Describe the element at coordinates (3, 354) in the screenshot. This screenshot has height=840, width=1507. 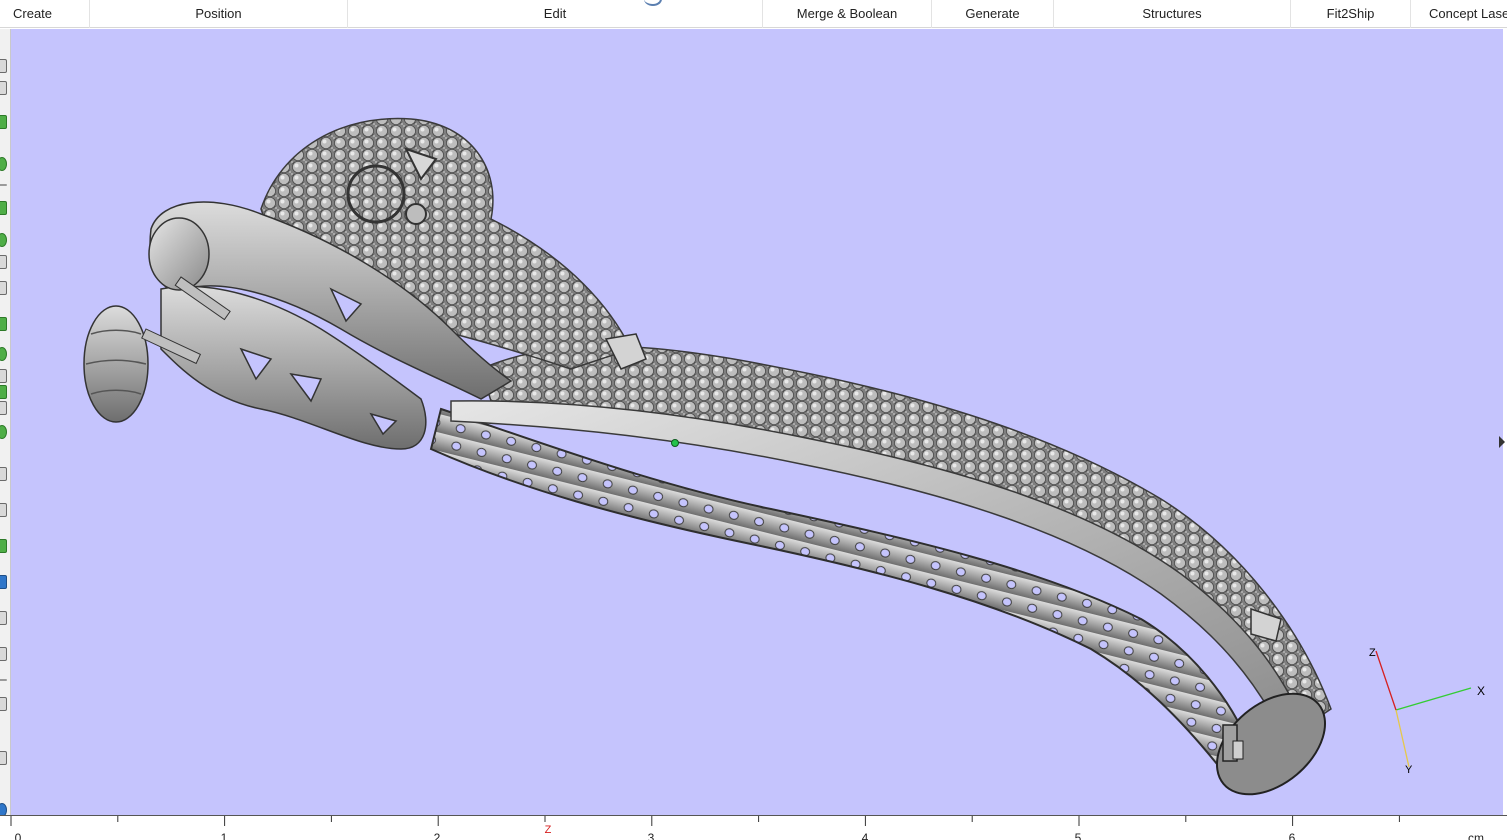
I see `gem-icon` at that location.